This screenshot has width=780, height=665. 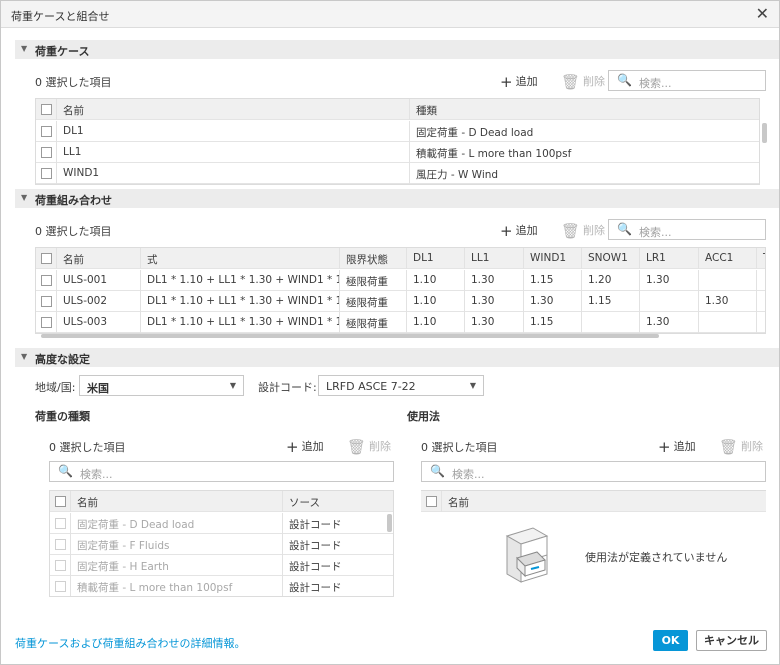 I want to click on column-header-lr1: LR1, so click(x=668, y=258).